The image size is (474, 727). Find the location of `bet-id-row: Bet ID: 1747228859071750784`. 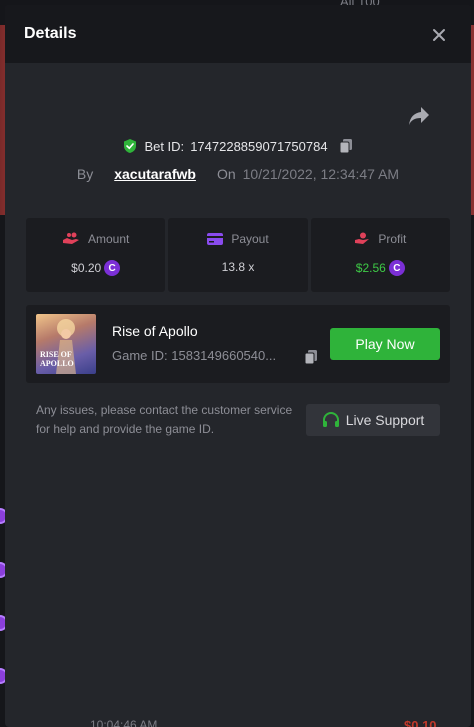

bet-id-row: Bet ID: 1747228859071750784 is located at coordinates (238, 146).